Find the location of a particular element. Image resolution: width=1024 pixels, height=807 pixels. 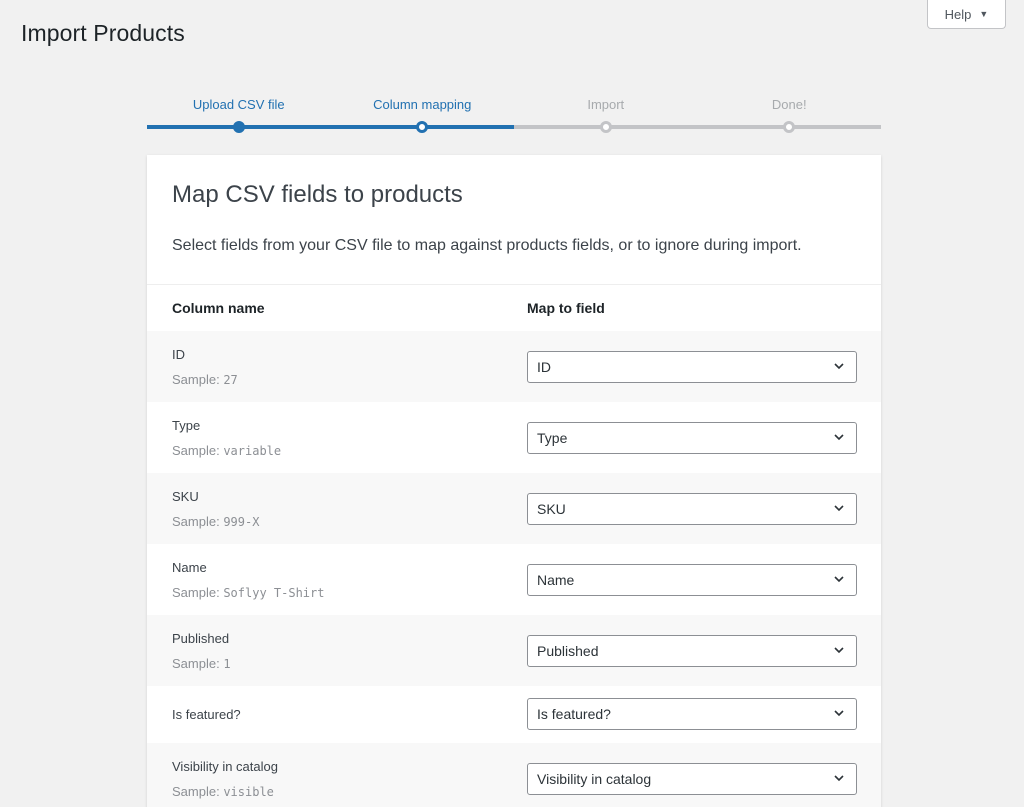

step-column-mapping: Column mapping is located at coordinates (422, 116).